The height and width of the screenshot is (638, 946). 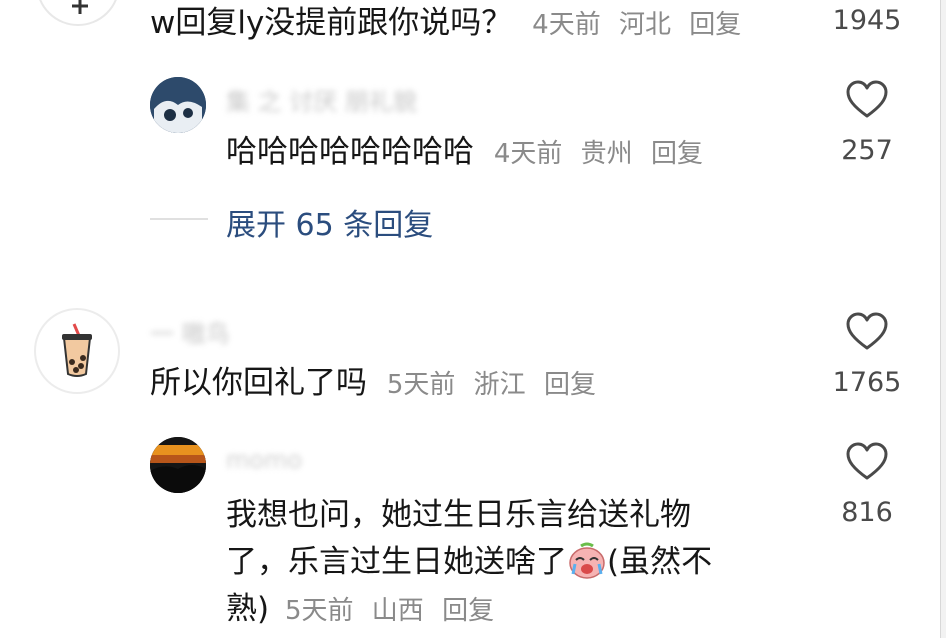 I want to click on like-column: 816, so click(x=867, y=486).